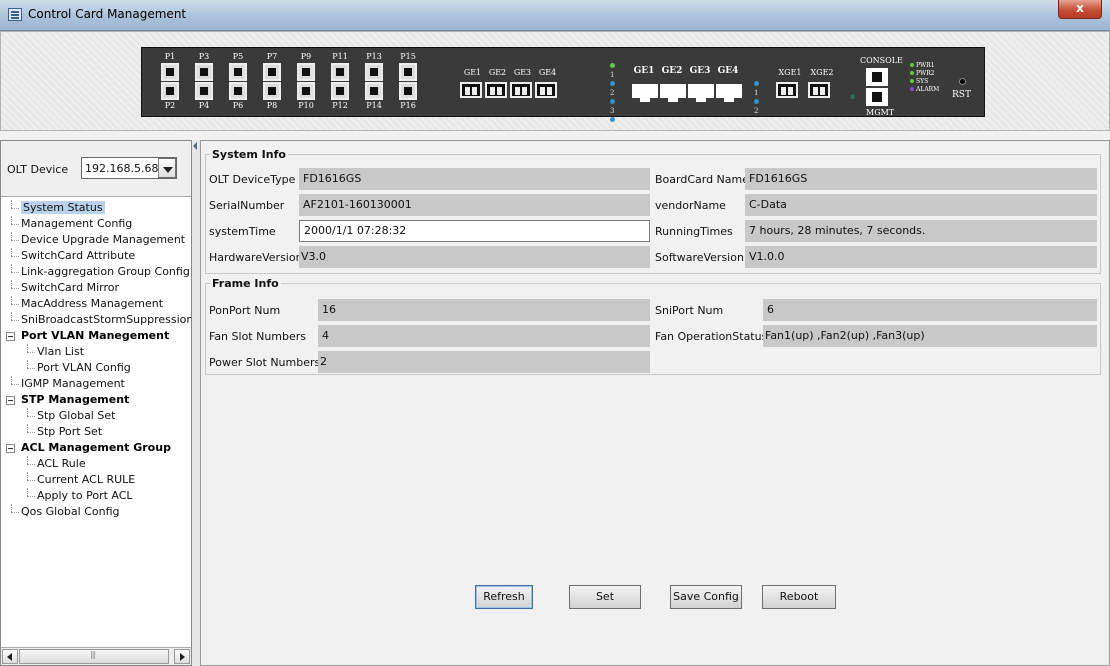 This screenshot has height=666, width=1110. I want to click on pon-port-pair: P3 P4, so click(204, 81).